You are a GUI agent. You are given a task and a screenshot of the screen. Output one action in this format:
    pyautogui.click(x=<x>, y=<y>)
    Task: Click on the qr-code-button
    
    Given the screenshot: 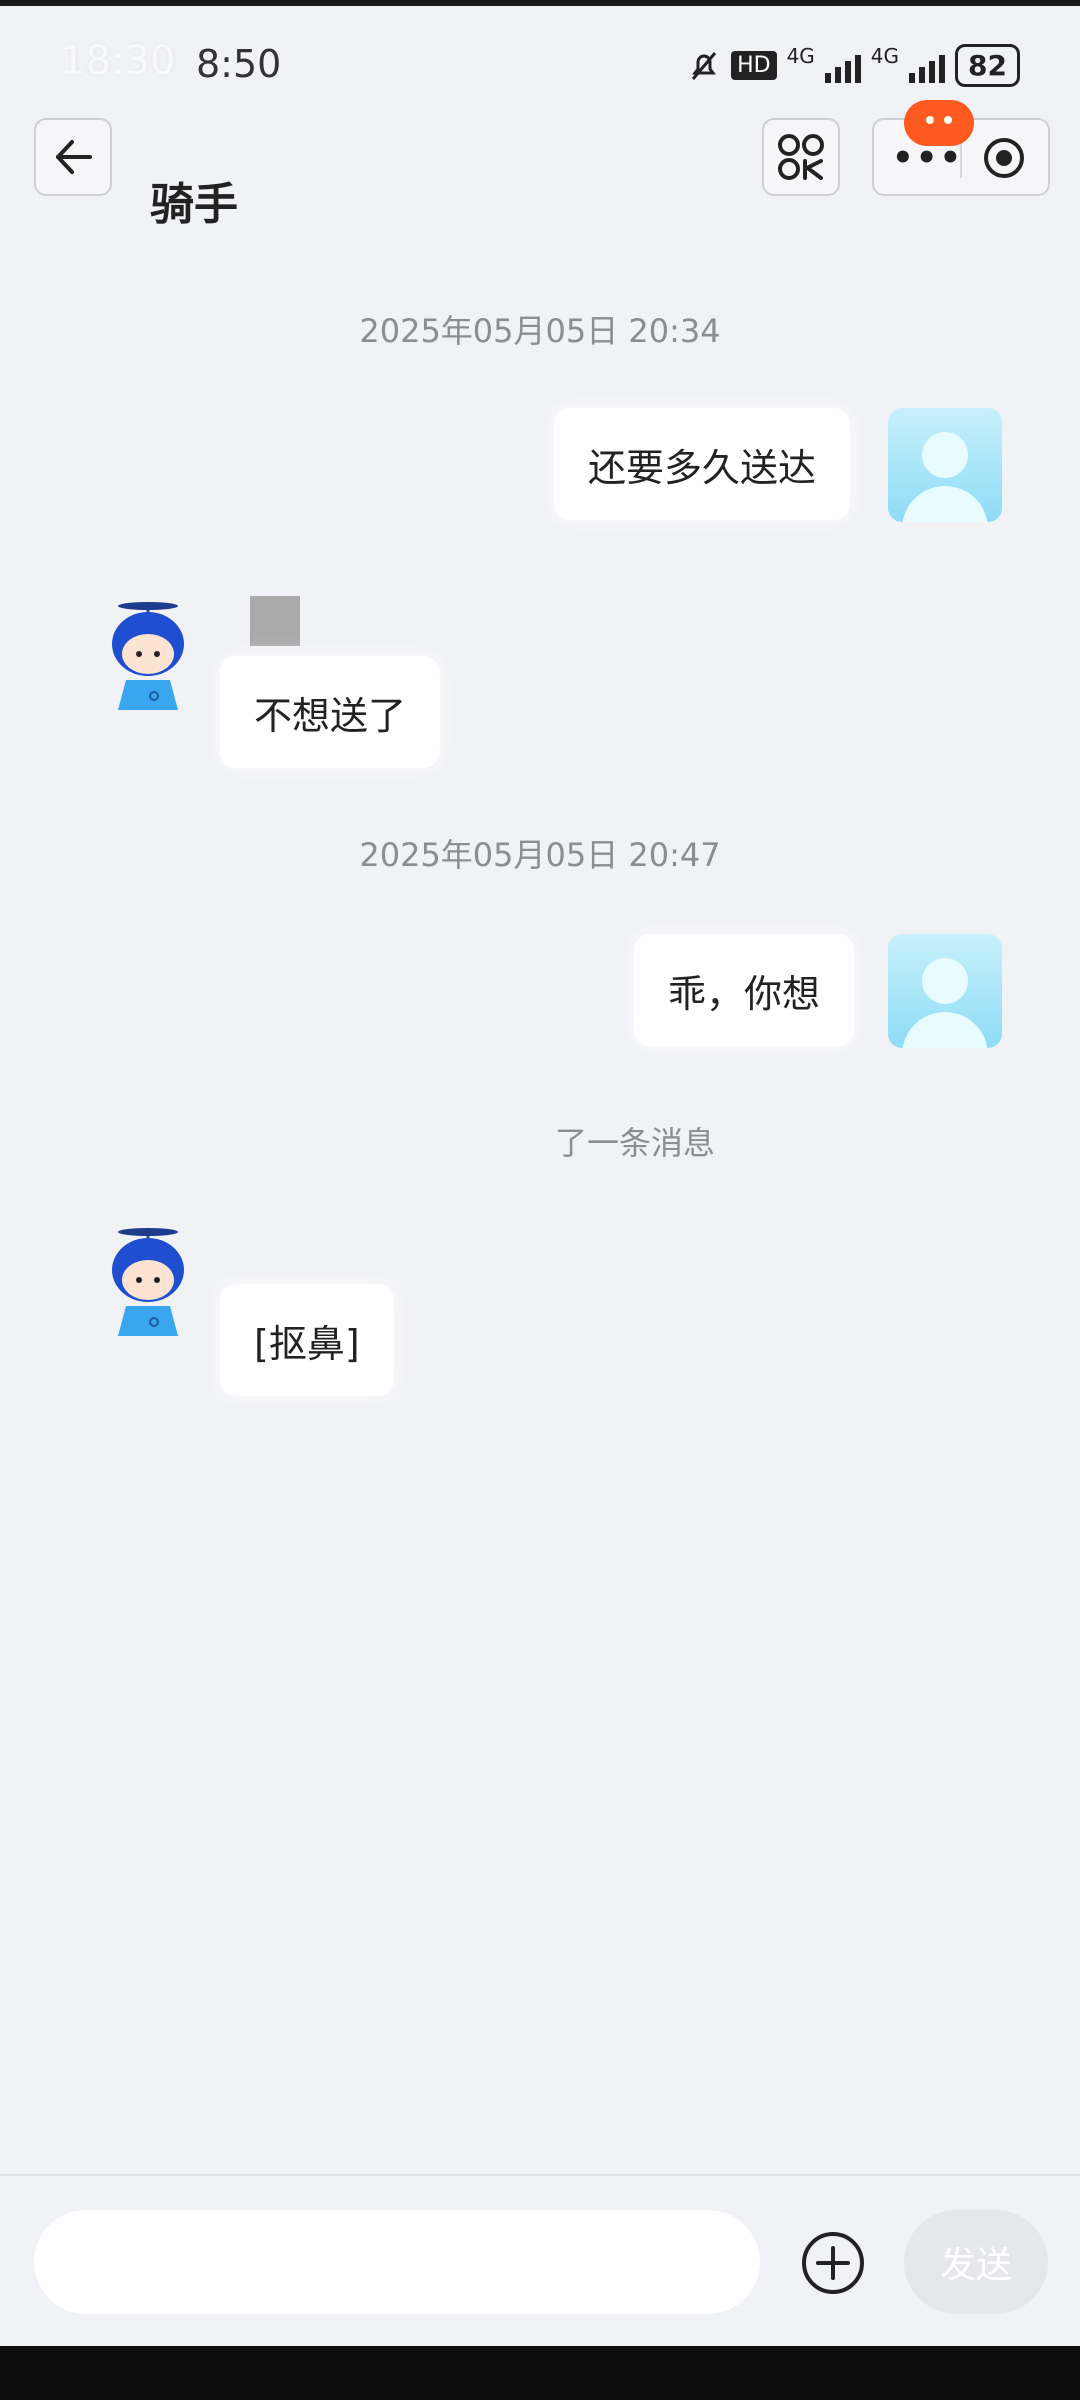 What is the action you would take?
    pyautogui.click(x=801, y=157)
    